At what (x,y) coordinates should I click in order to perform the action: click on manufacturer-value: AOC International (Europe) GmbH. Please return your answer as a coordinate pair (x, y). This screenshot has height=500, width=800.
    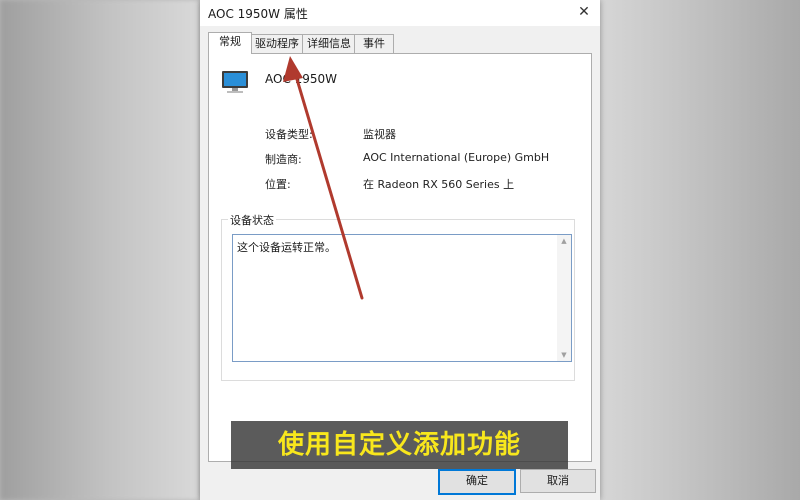
    Looking at the image, I should click on (456, 157).